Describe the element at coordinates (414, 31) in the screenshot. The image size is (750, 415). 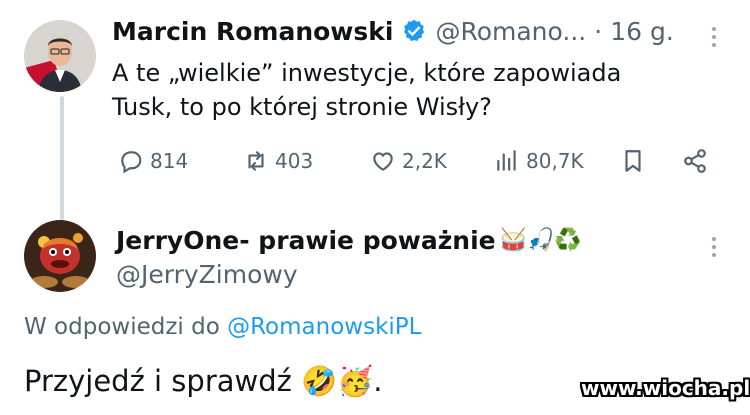
I see `verified-badge-icon` at that location.